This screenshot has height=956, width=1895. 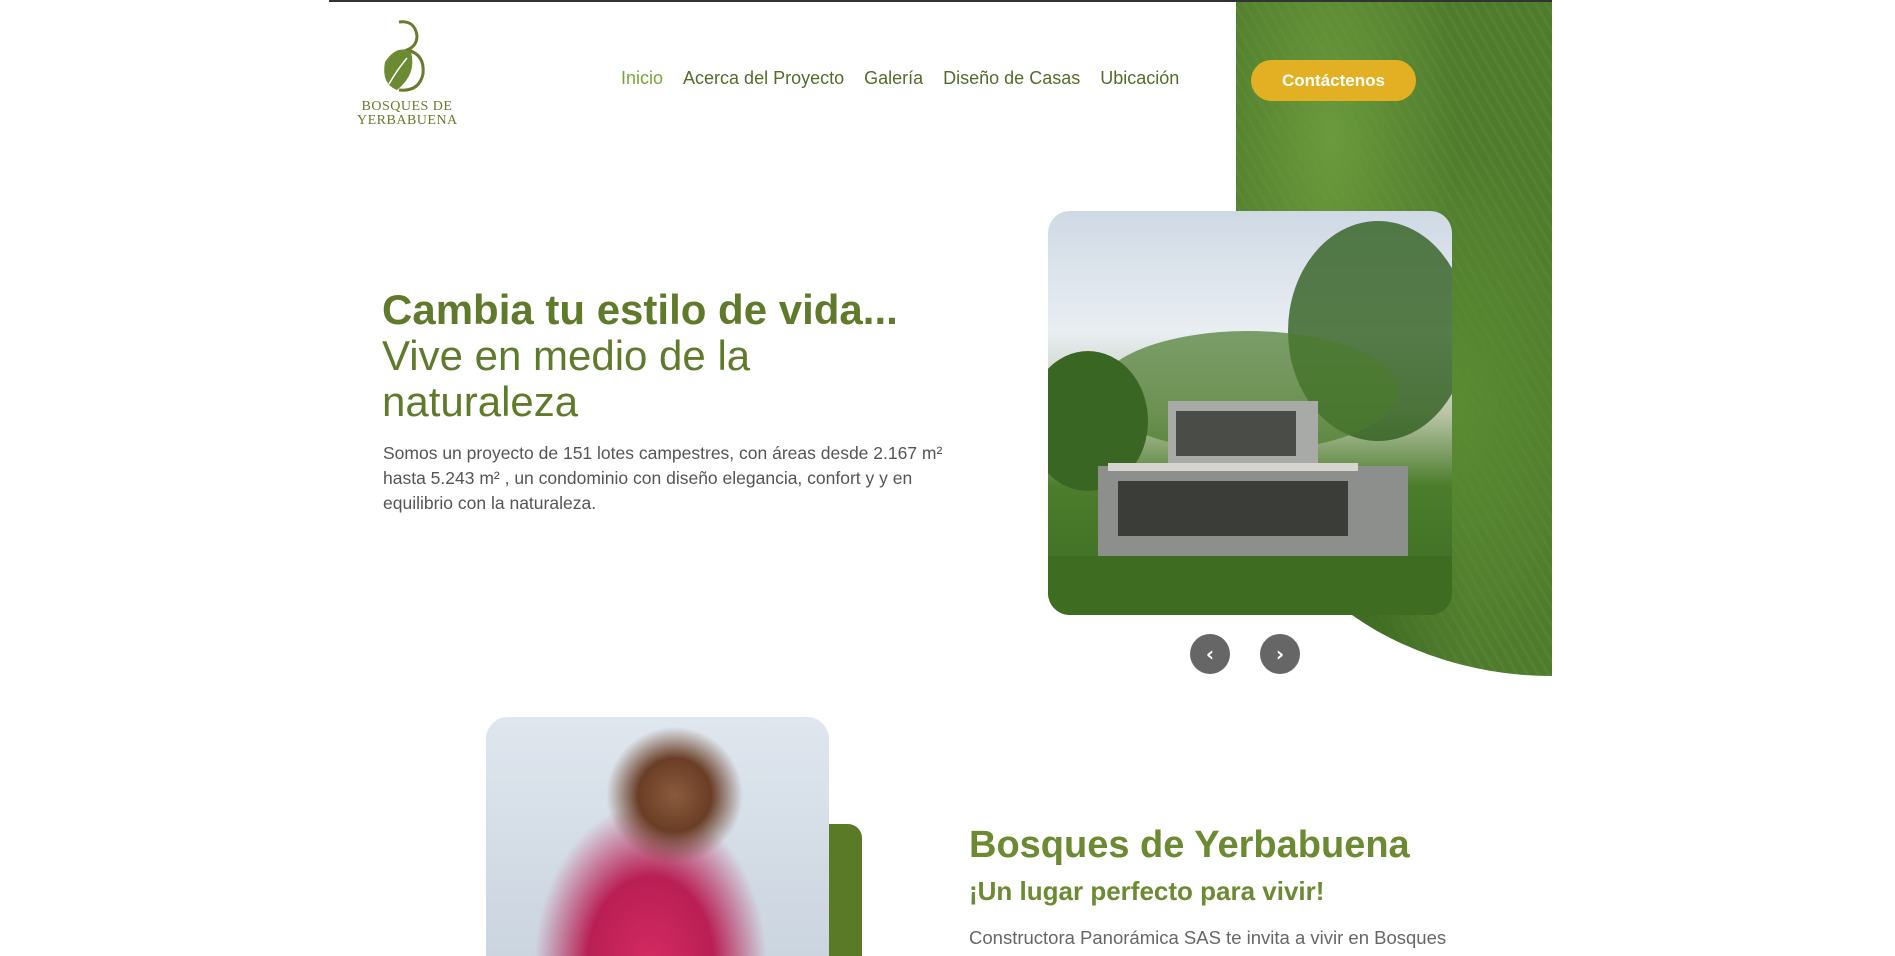 What do you see at coordinates (407, 106) in the screenshot?
I see `logo-text-line1: BOSQUES DE` at bounding box center [407, 106].